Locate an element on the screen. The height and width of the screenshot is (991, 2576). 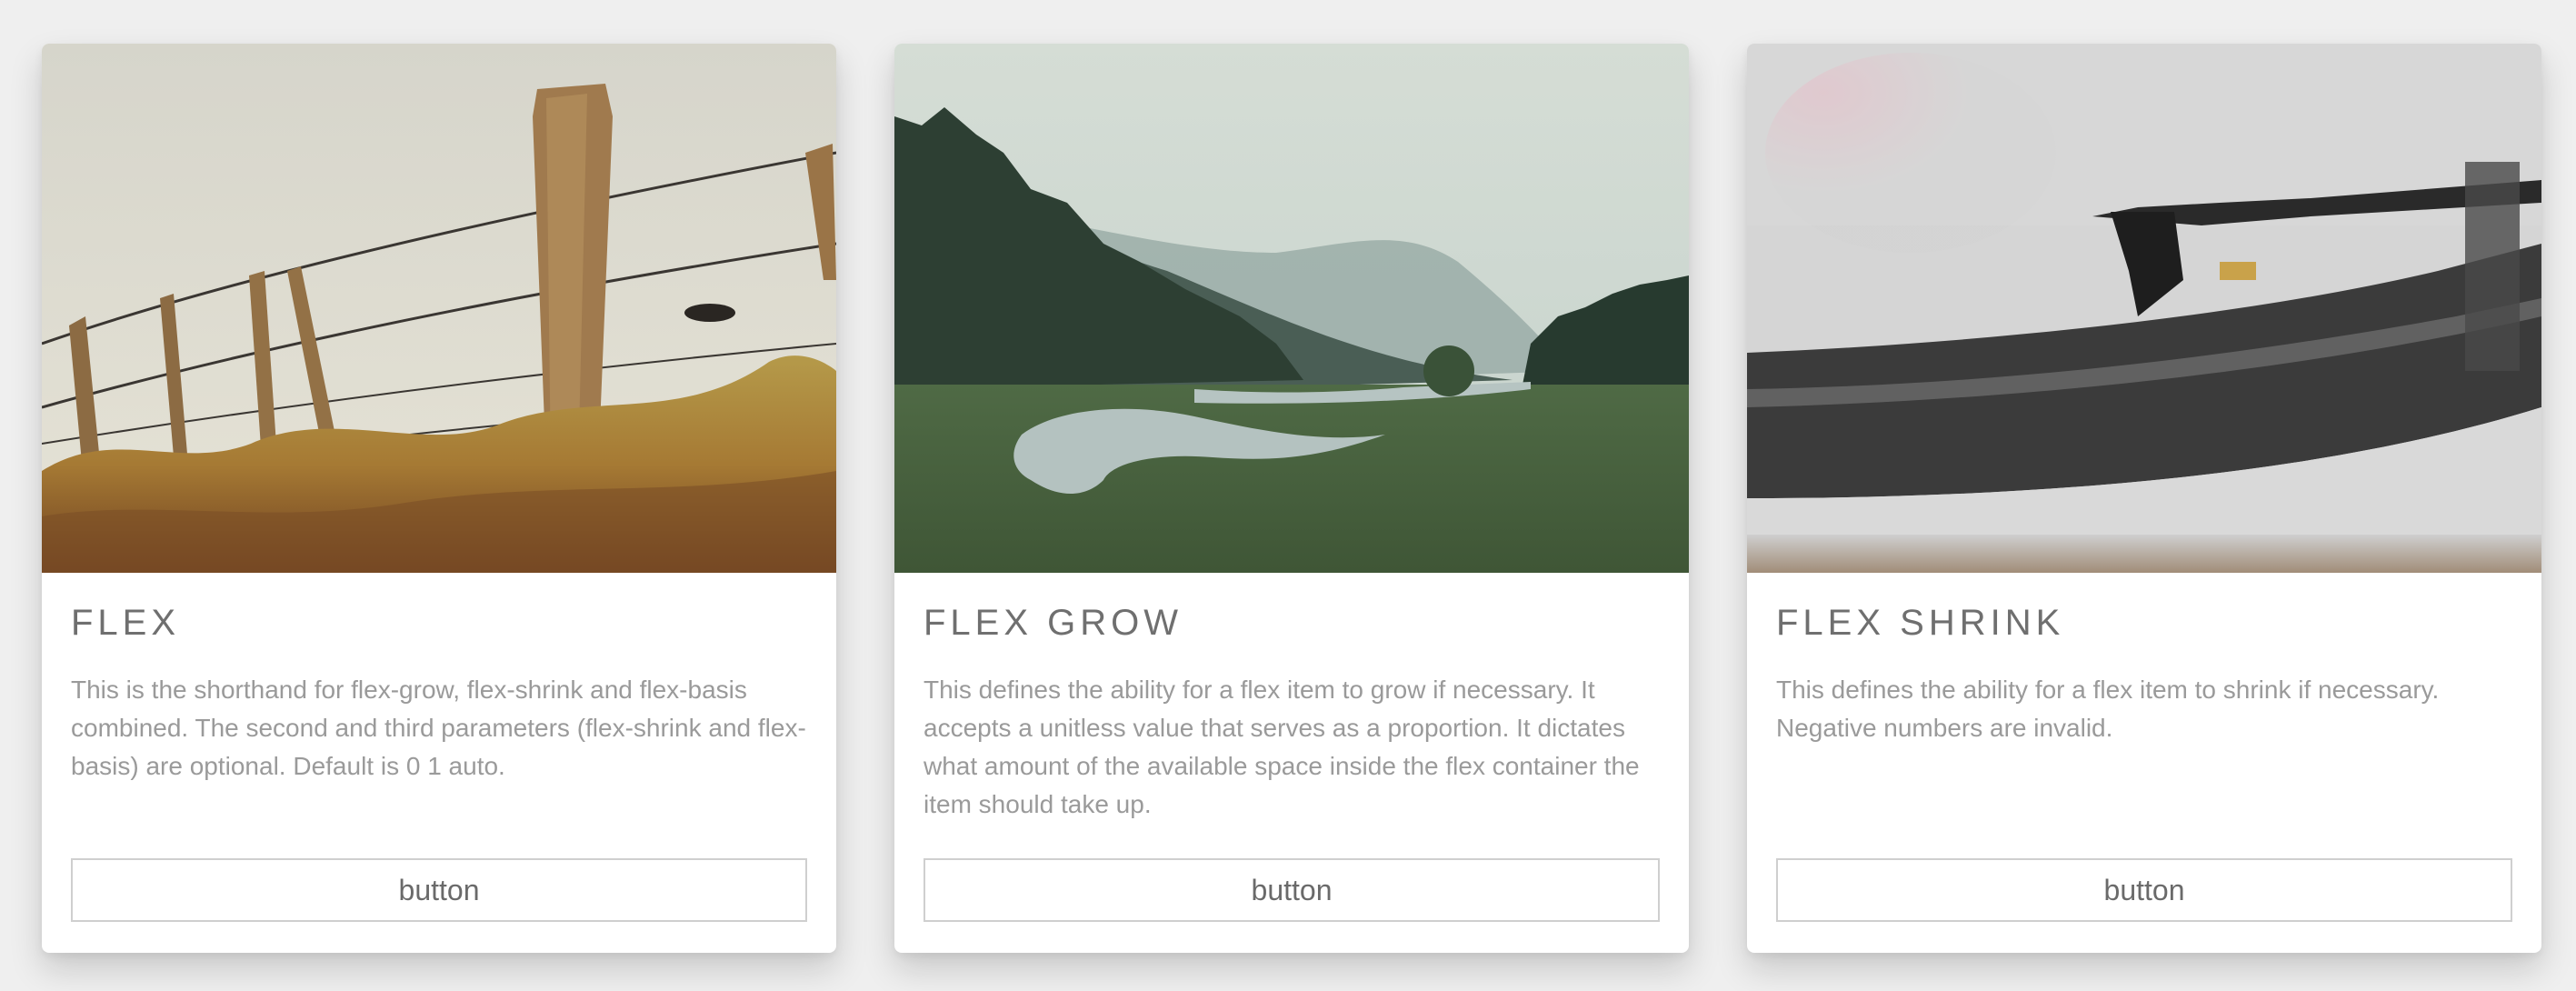
card-title: FLEX GROW is located at coordinates (1053, 623).